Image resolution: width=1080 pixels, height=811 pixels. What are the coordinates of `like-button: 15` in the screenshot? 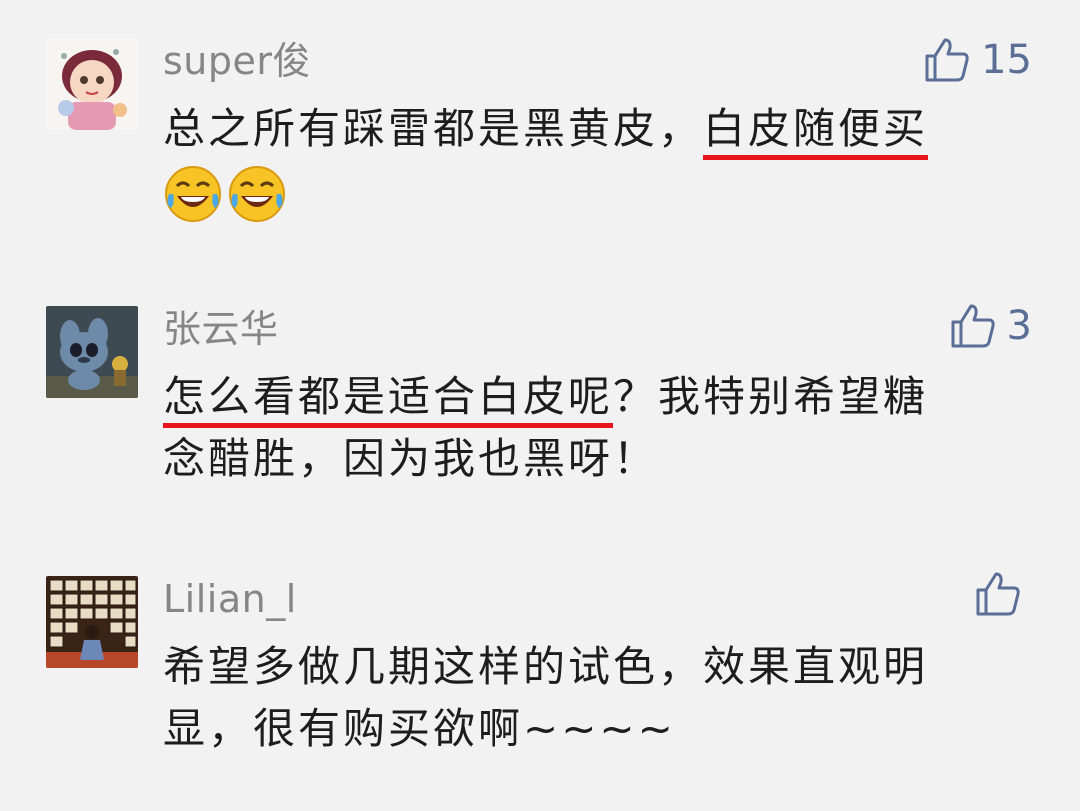 It's located at (977, 60).